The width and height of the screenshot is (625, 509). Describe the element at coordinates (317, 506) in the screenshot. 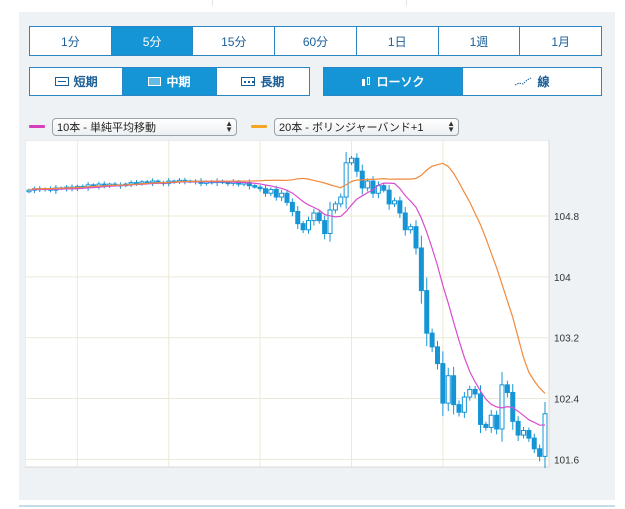

I see `bottom-rule` at that location.